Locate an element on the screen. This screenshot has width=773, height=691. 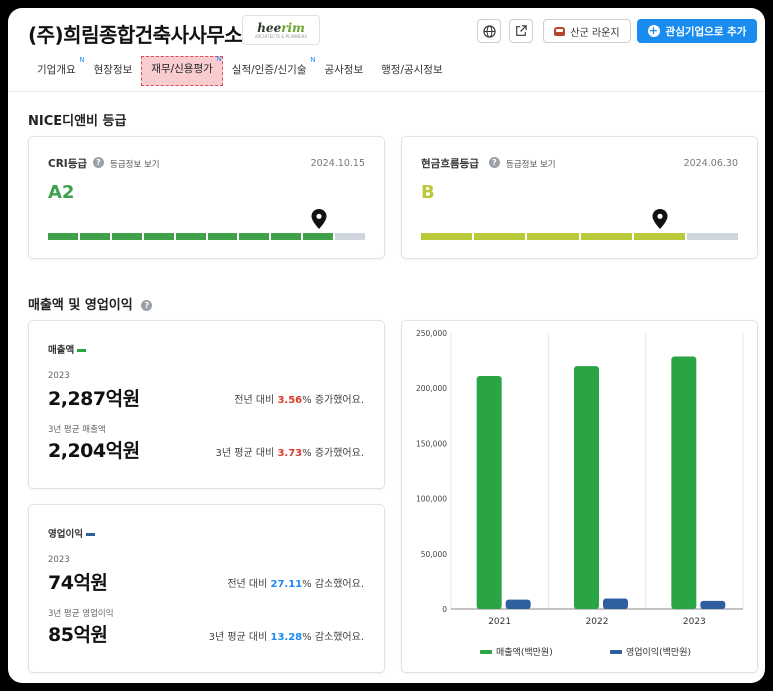
revenue-label: 매출액 is located at coordinates (67, 349).